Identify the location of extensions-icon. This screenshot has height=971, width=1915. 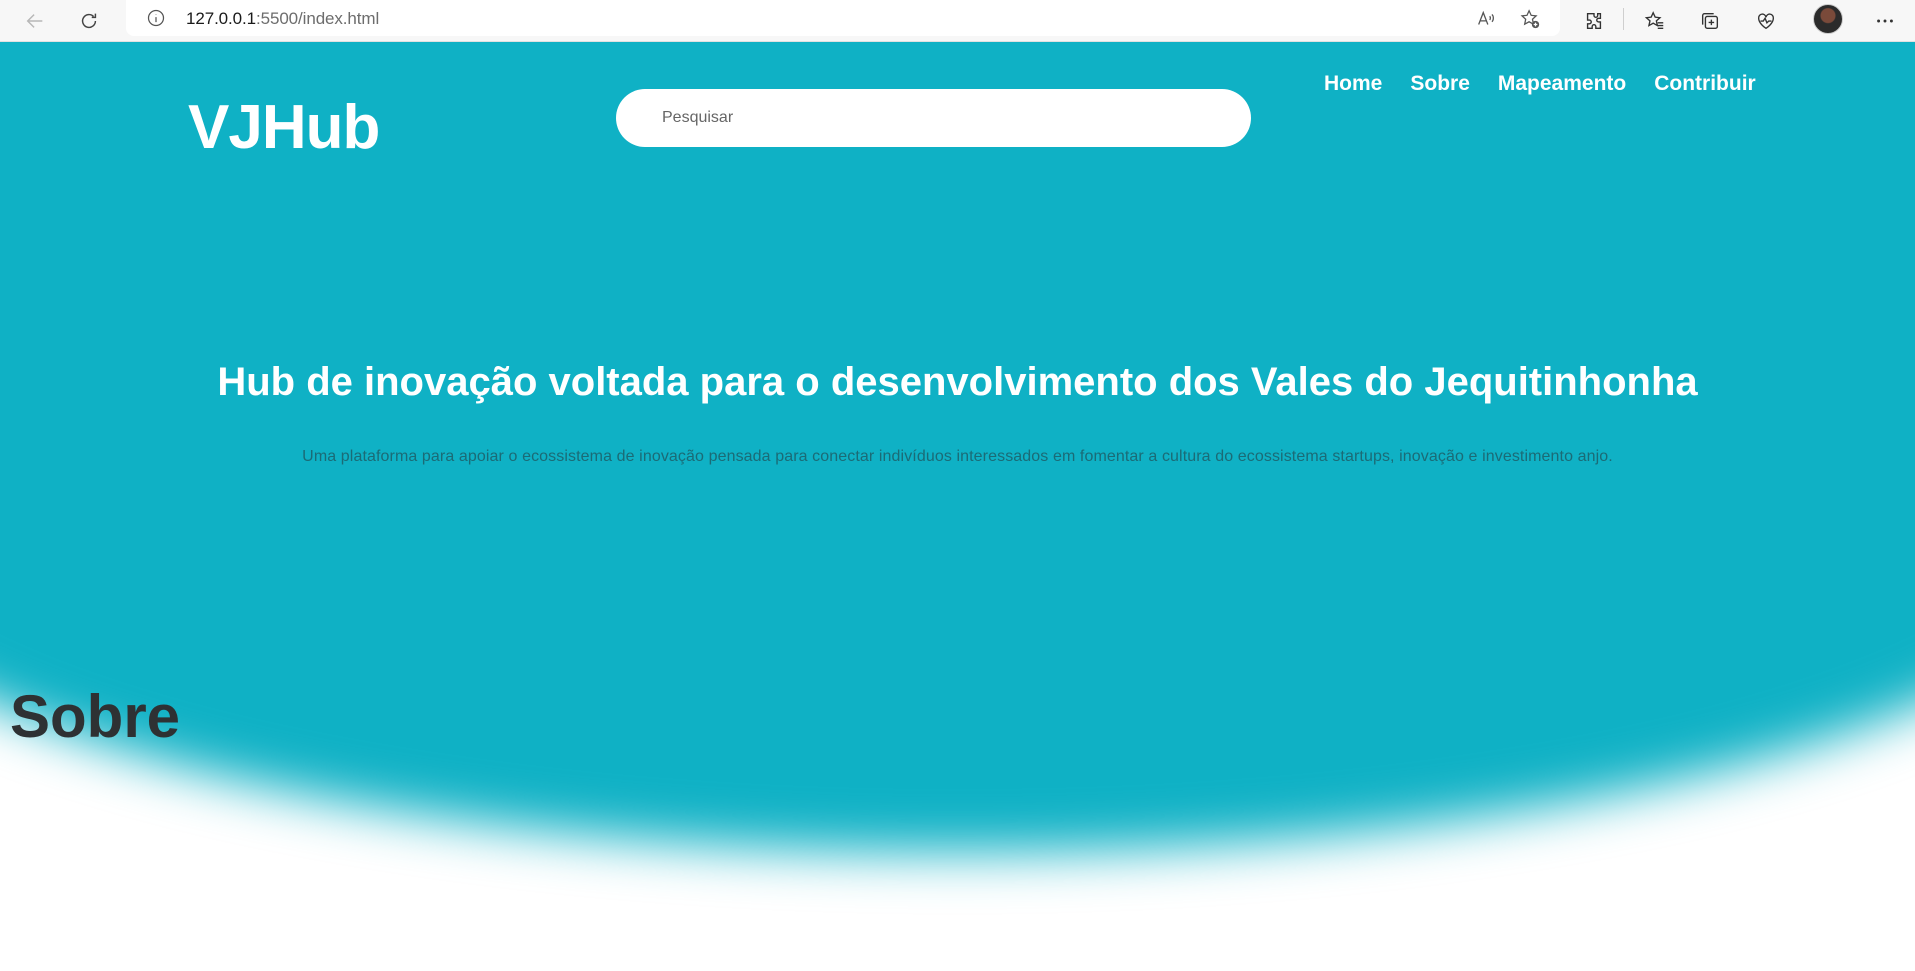
(1594, 21).